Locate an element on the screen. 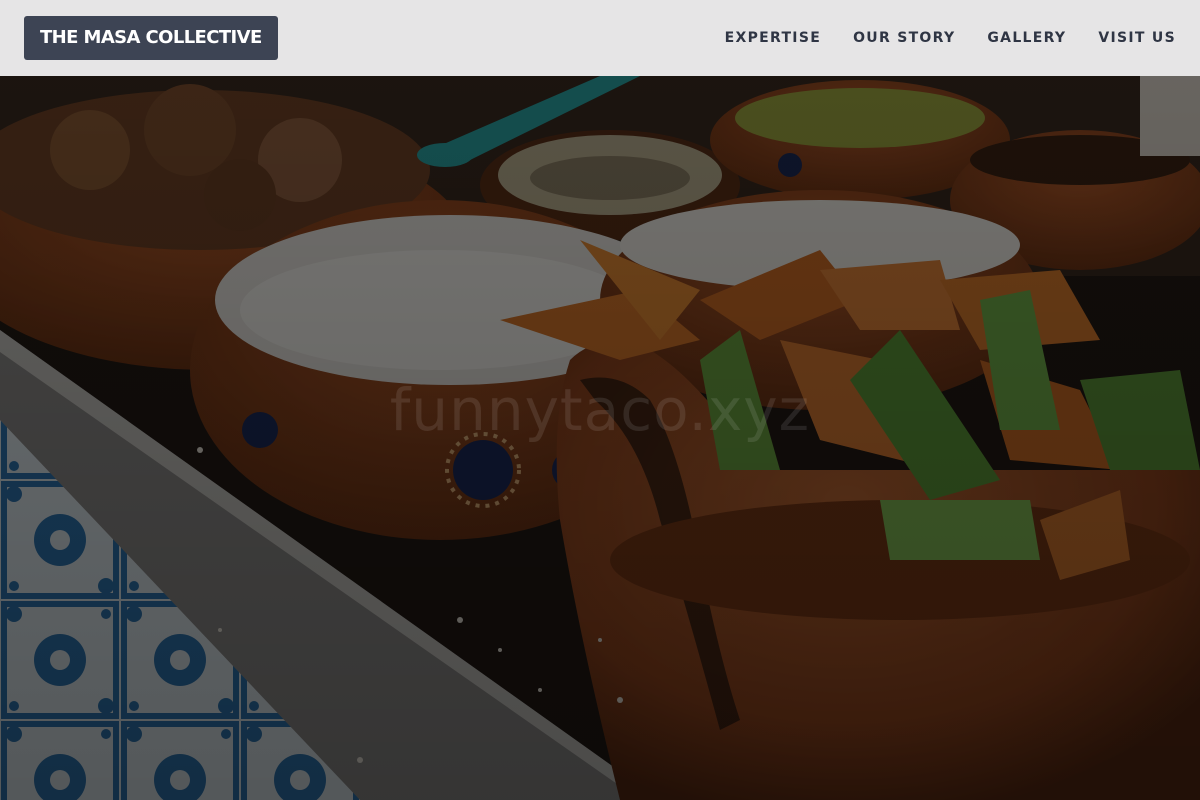 The image size is (1200, 800). nav-link-expertise: EXPERTISE is located at coordinates (773, 38).